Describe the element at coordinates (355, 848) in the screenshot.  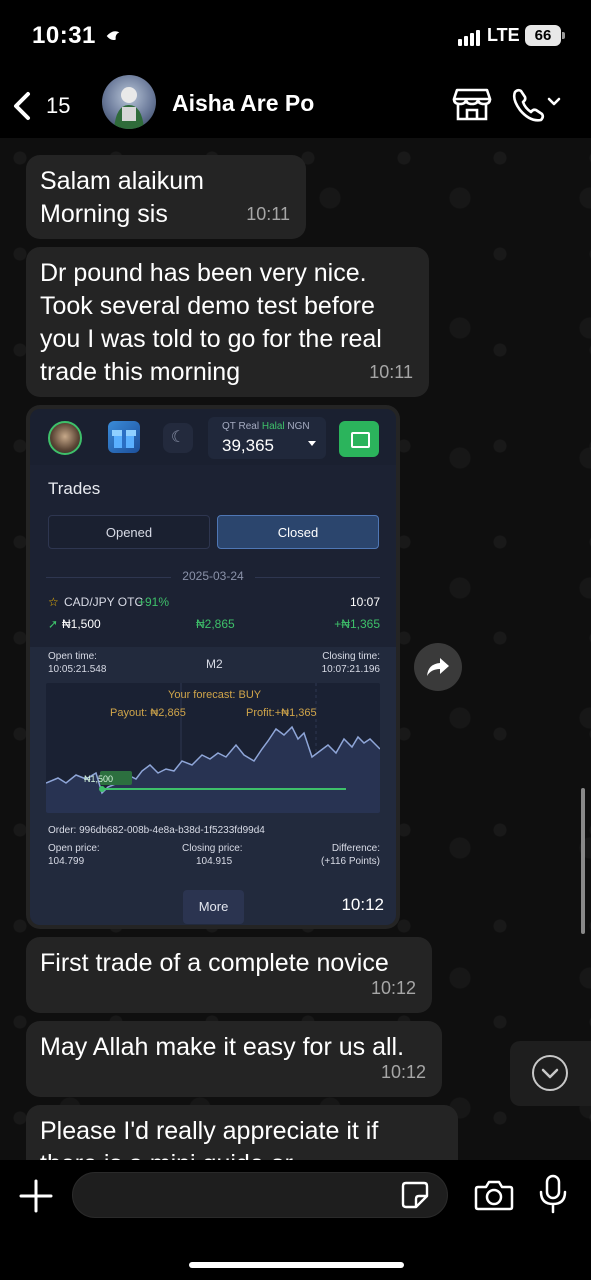
I see `difference-label: Difference:` at that location.